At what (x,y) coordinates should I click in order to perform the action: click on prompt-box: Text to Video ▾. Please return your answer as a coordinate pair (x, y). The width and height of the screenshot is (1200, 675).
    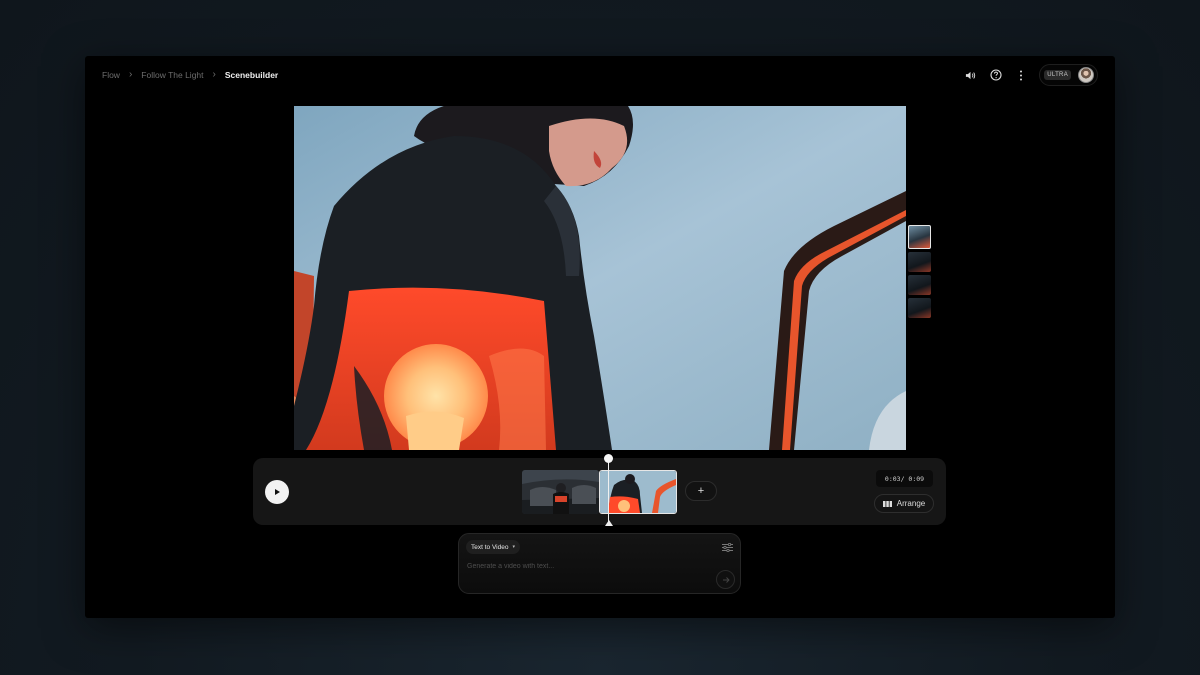
    Looking at the image, I should click on (599, 563).